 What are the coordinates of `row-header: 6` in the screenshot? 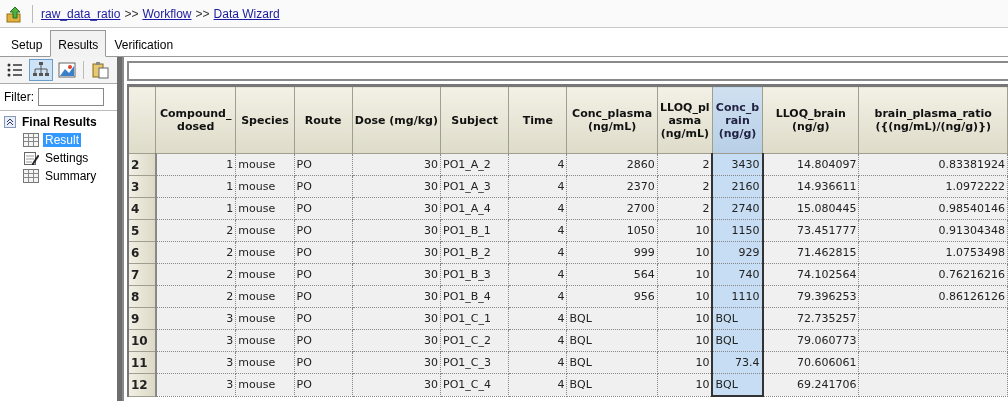 It's located at (142, 252).